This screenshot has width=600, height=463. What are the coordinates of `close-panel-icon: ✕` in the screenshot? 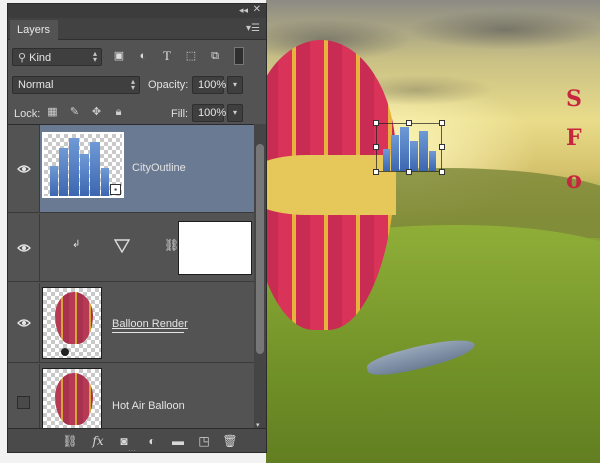 It's located at (257, 9).